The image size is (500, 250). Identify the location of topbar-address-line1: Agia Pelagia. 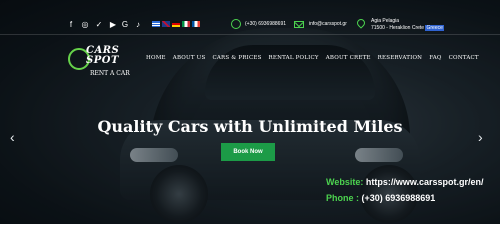
(385, 21).